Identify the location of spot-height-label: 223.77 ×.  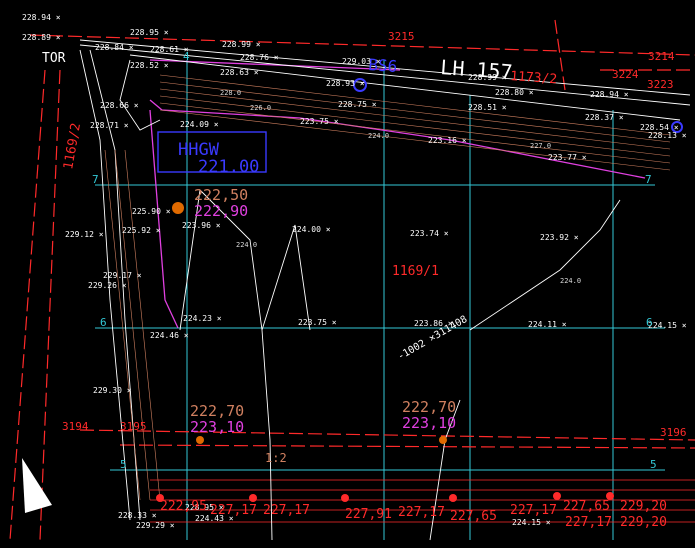
(567, 157).